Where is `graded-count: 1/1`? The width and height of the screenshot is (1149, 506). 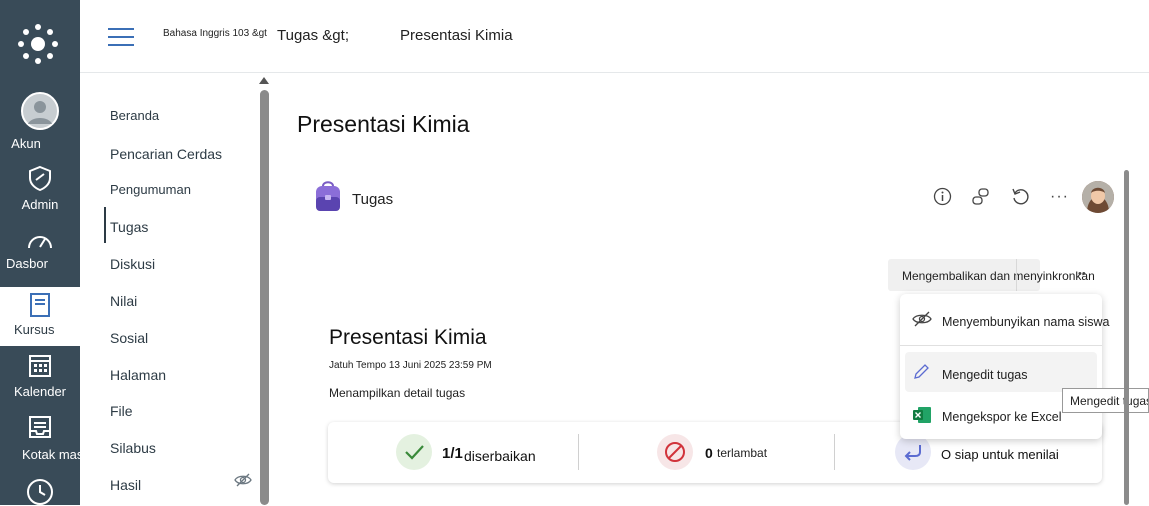
graded-count: 1/1 is located at coordinates (452, 453).